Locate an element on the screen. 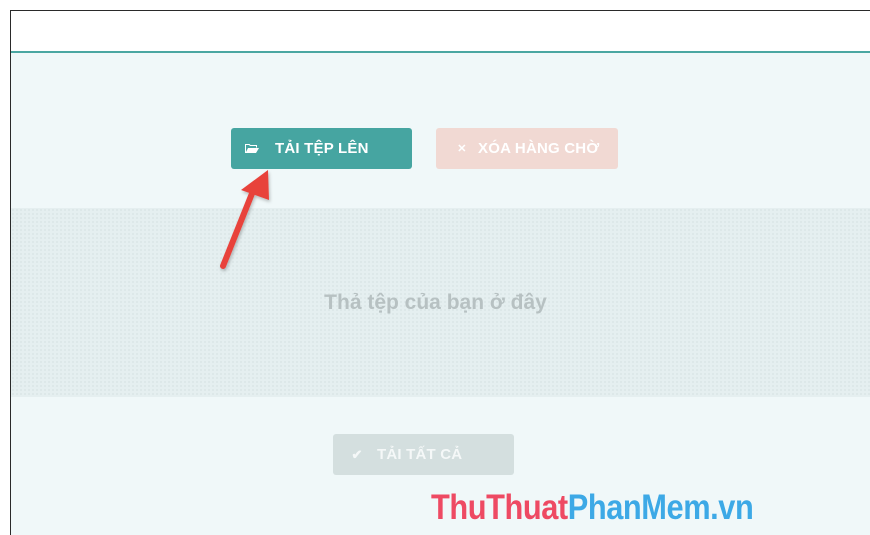 This screenshot has width=870, height=535. upload-all-button: ✔ TẢI TẤT CẢ is located at coordinates (423, 454).